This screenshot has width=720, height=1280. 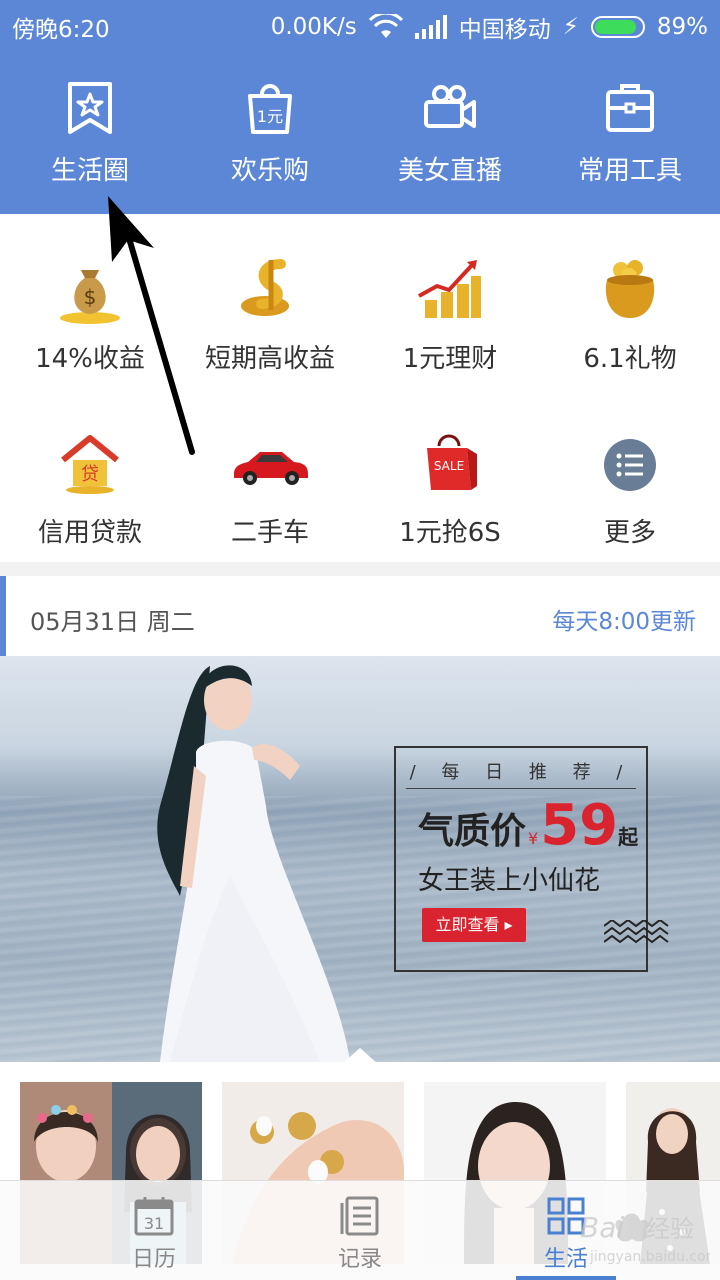 I want to click on top-nav-label: 美女直播, so click(x=449, y=171).